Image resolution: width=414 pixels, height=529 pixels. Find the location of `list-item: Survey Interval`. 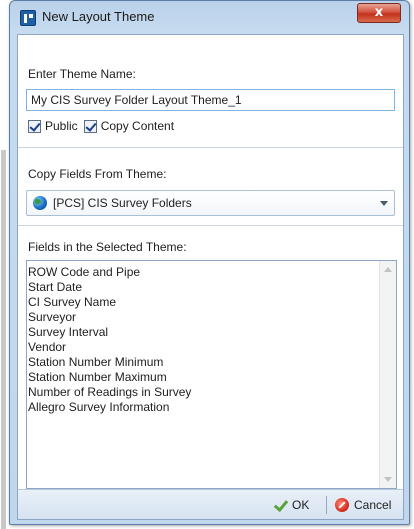

list-item: Survey Interval is located at coordinates (203, 332).